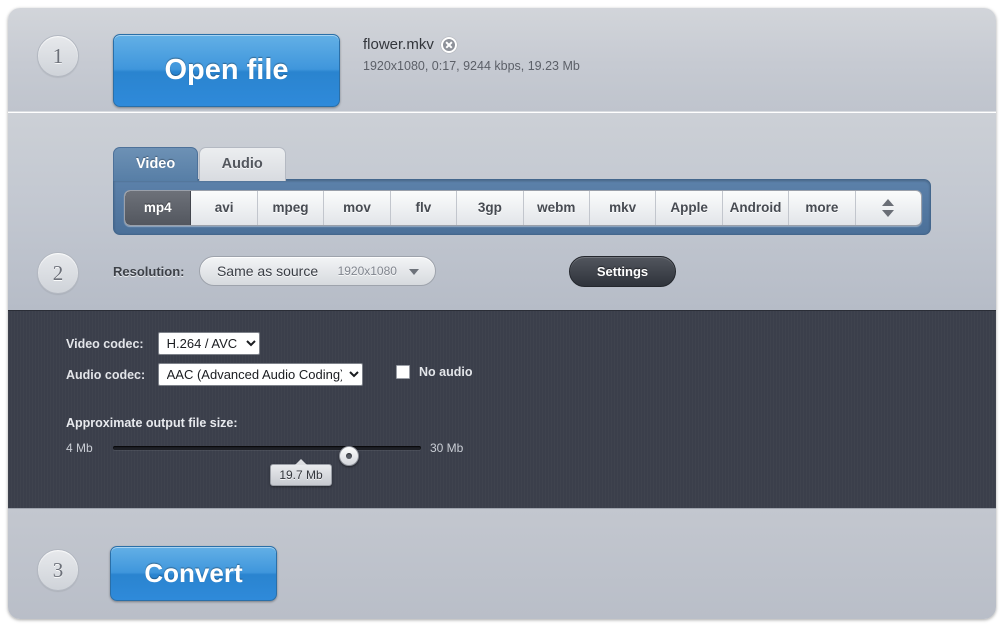  What do you see at coordinates (888, 202) in the screenshot?
I see `stepper-up-arrow-icon` at bounding box center [888, 202].